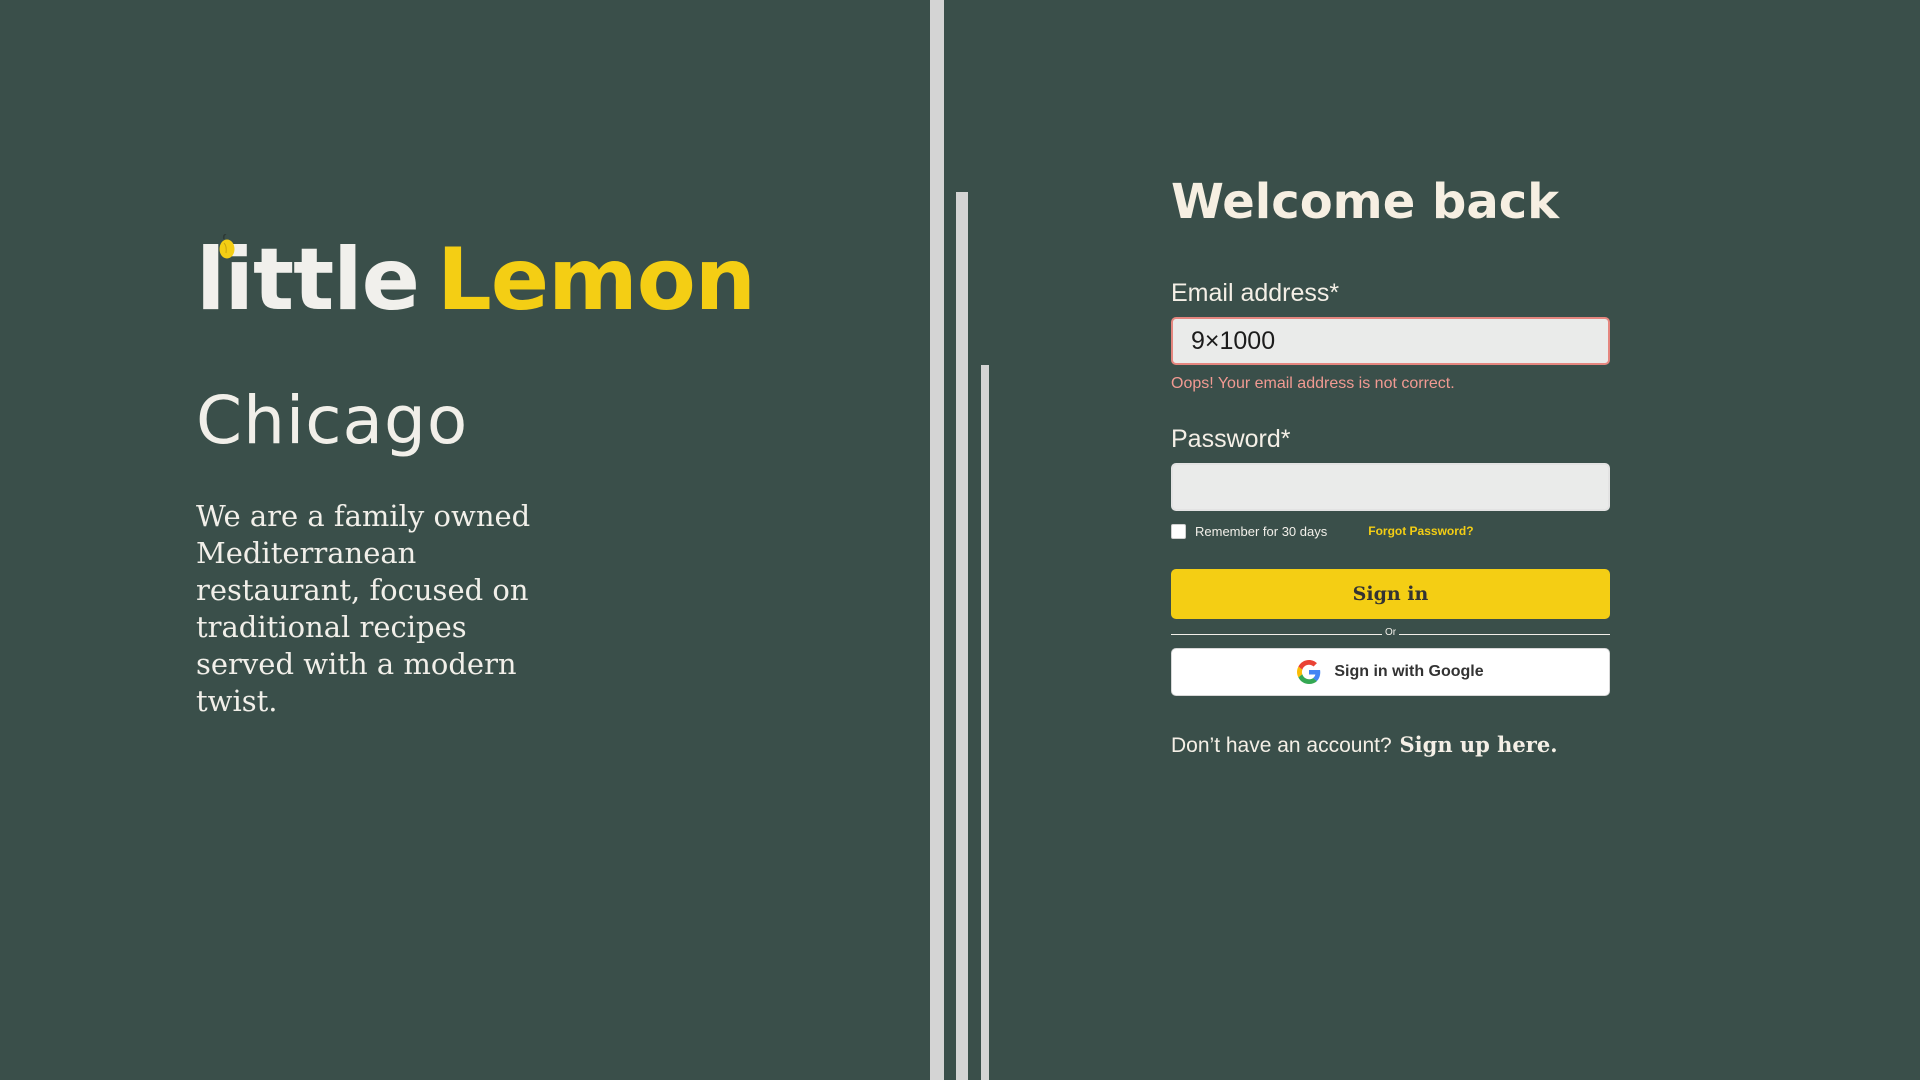  I want to click on google-icon, so click(1309, 672).